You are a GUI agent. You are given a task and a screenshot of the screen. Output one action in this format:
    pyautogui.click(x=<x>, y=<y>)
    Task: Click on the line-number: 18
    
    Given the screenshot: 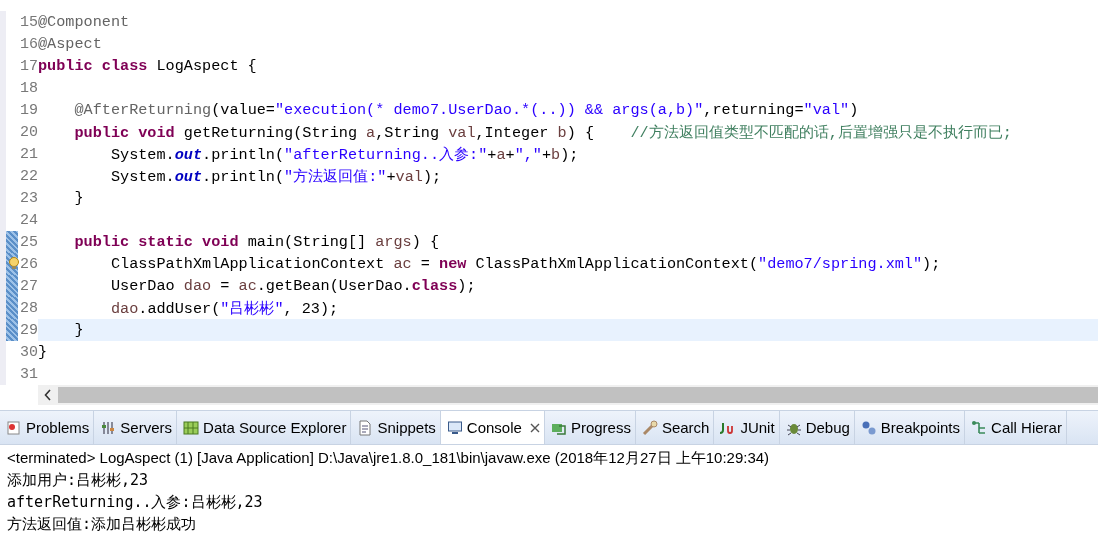 What is the action you would take?
    pyautogui.click(x=29, y=88)
    